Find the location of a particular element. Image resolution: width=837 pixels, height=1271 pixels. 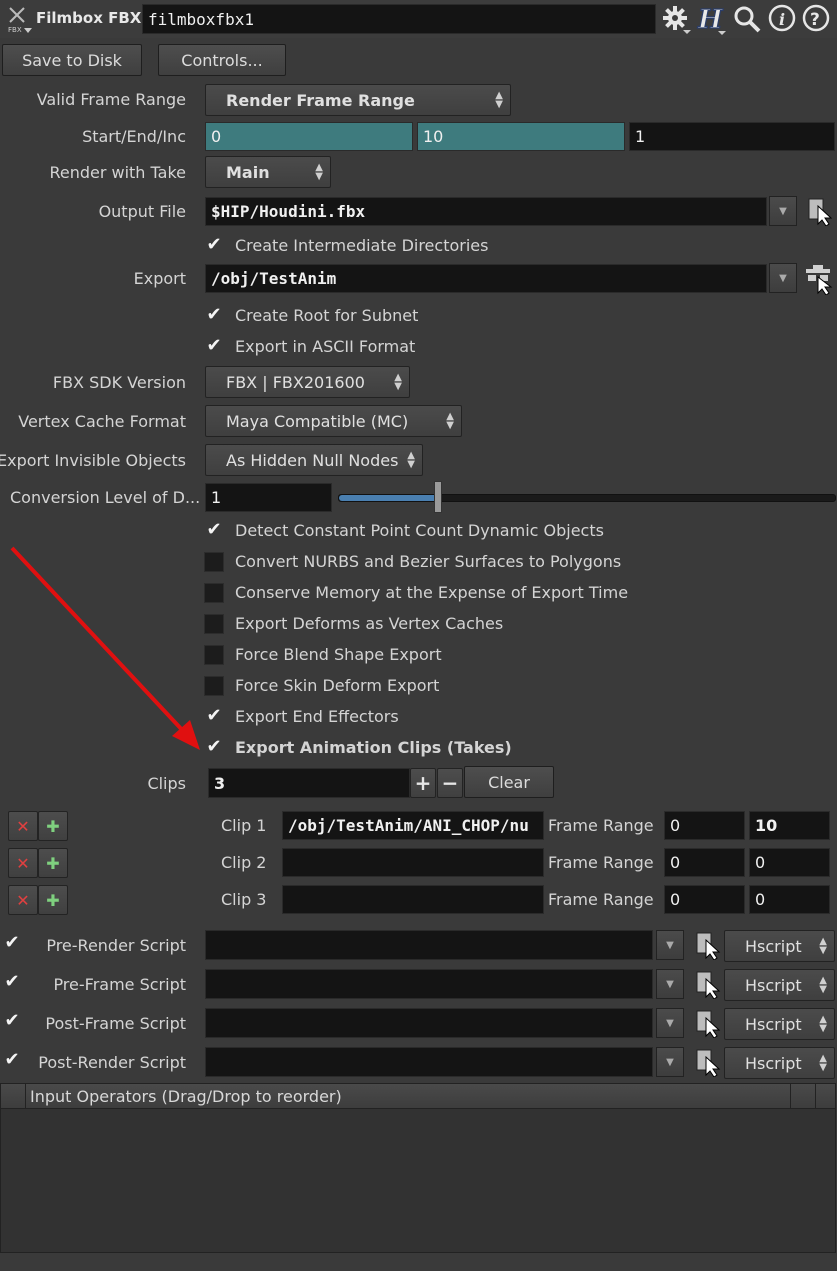

svg-text: H is located at coordinates (710, 20).